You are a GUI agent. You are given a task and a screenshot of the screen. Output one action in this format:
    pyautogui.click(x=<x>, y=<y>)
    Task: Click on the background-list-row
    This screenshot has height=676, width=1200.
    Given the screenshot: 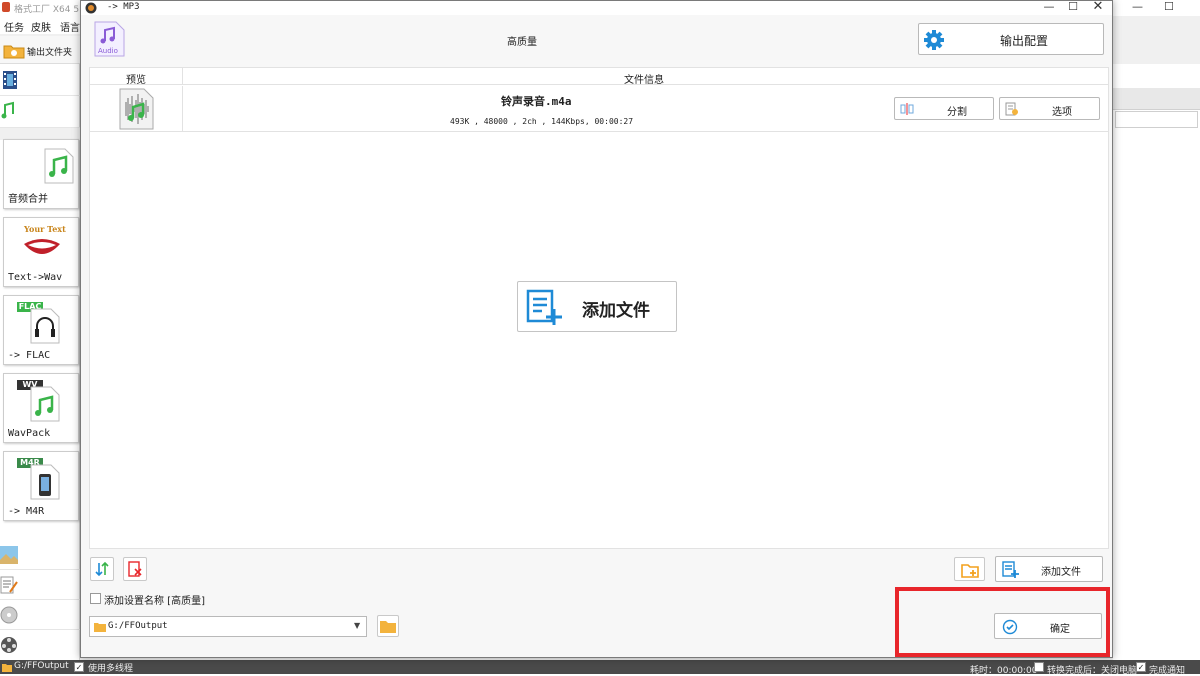 What is the action you would take?
    pyautogui.click(x=1156, y=119)
    